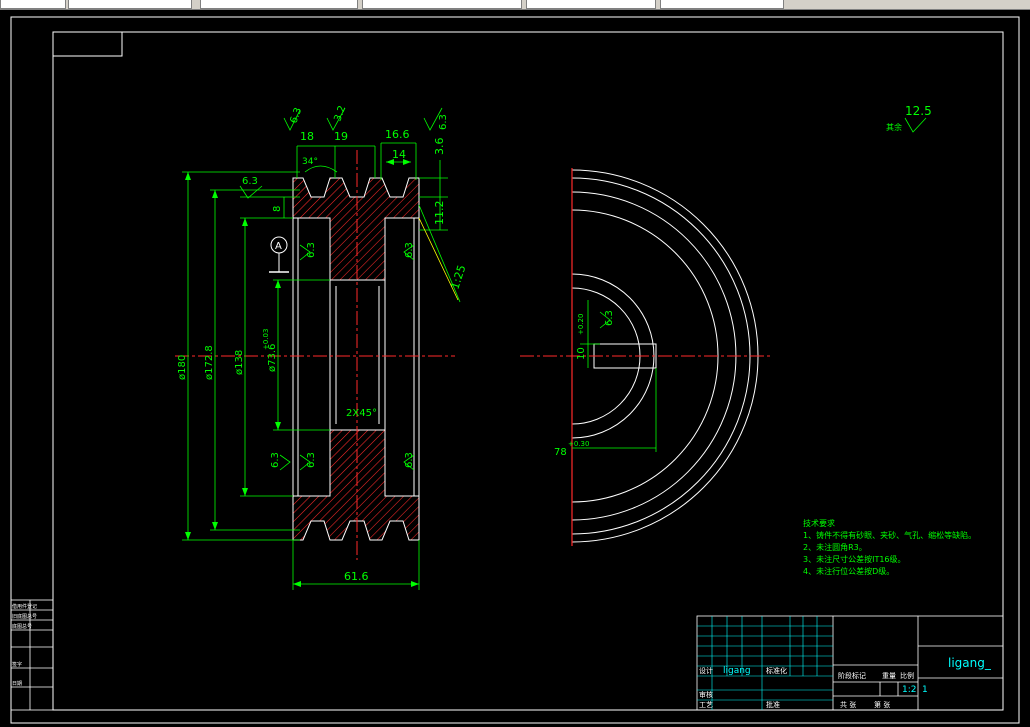 This screenshot has height=727, width=1030. Describe the element at coordinates (356, 576) in the screenshot. I see `dim-61-6: 61.6` at that location.